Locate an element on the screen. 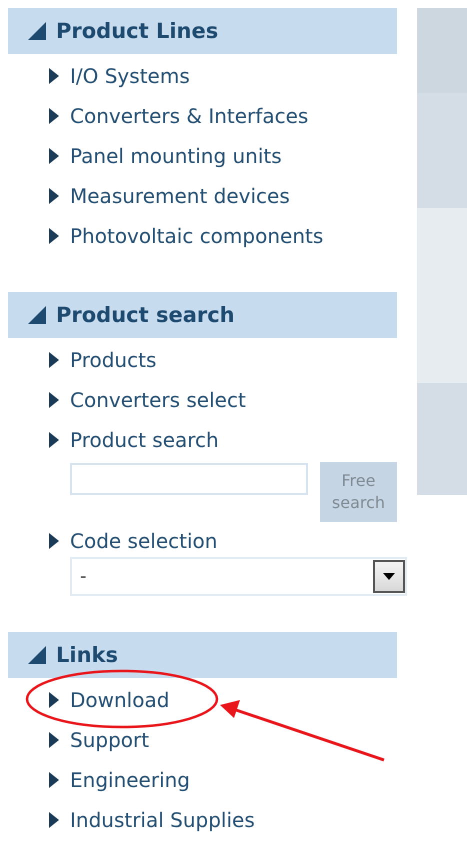 Image resolution: width=467 pixels, height=849 pixels. sidebar-link: Converters select is located at coordinates (158, 400).